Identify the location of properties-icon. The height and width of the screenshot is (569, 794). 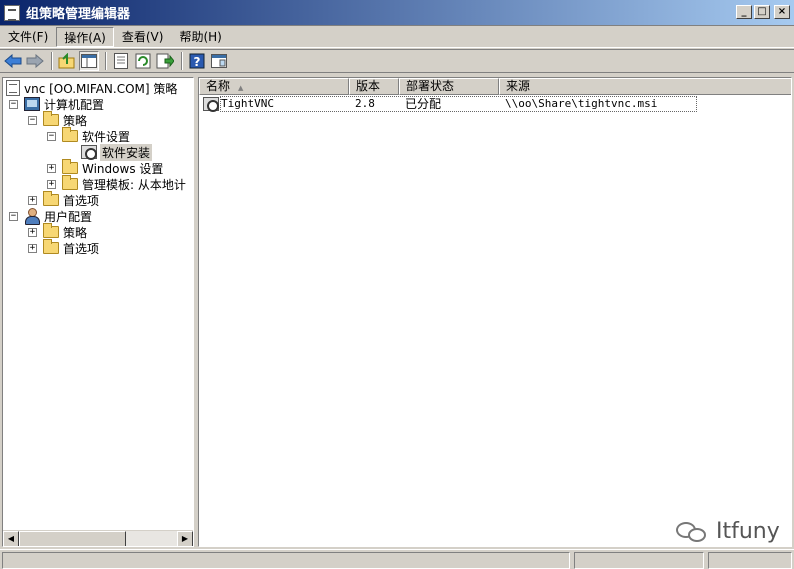
(121, 61).